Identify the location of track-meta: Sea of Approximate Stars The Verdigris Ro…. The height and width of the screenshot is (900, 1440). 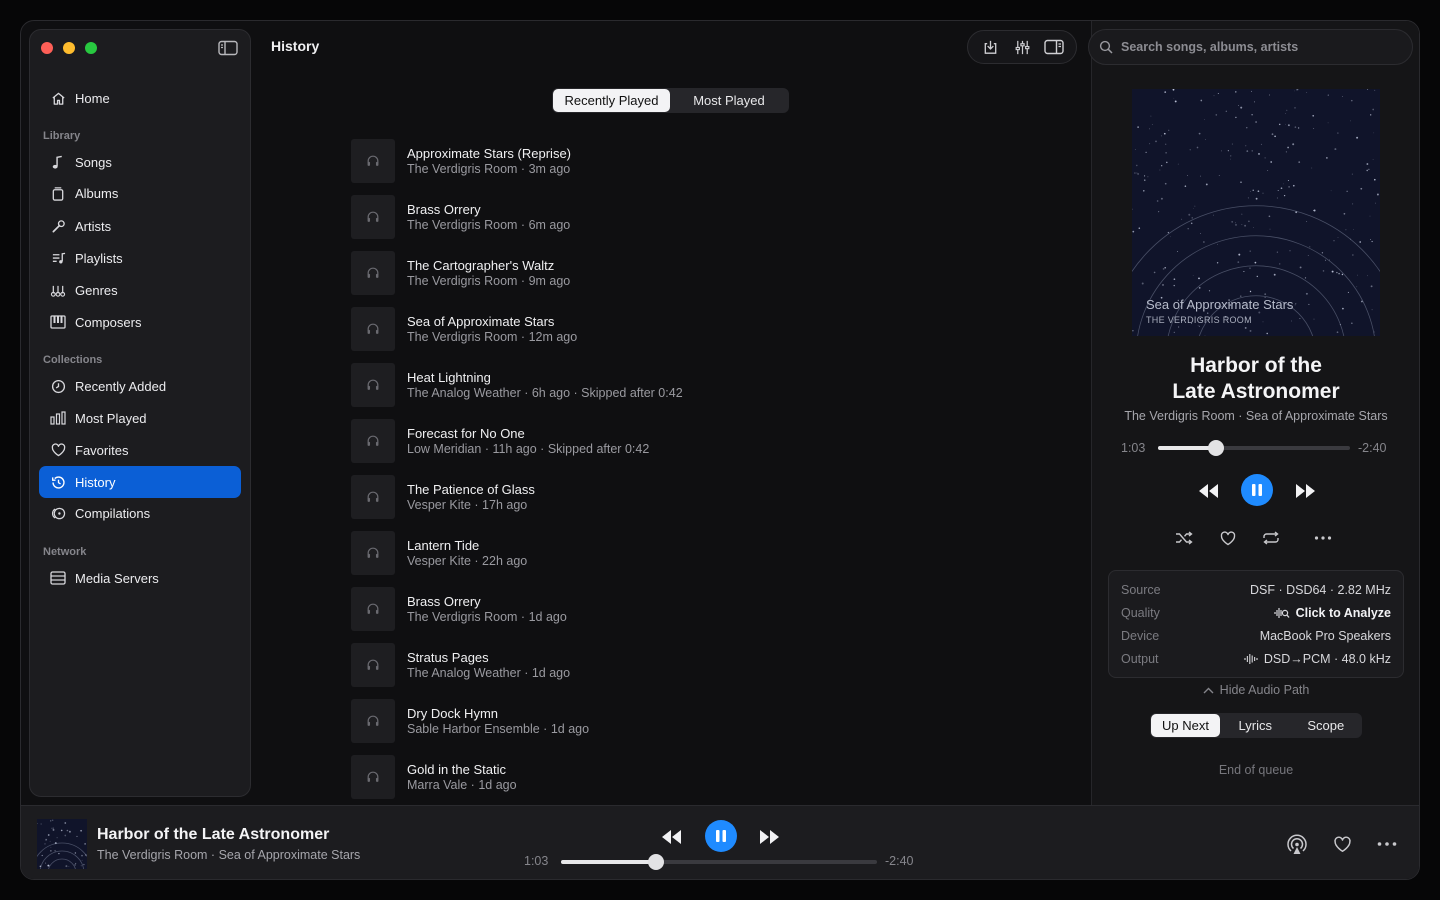
(492, 329).